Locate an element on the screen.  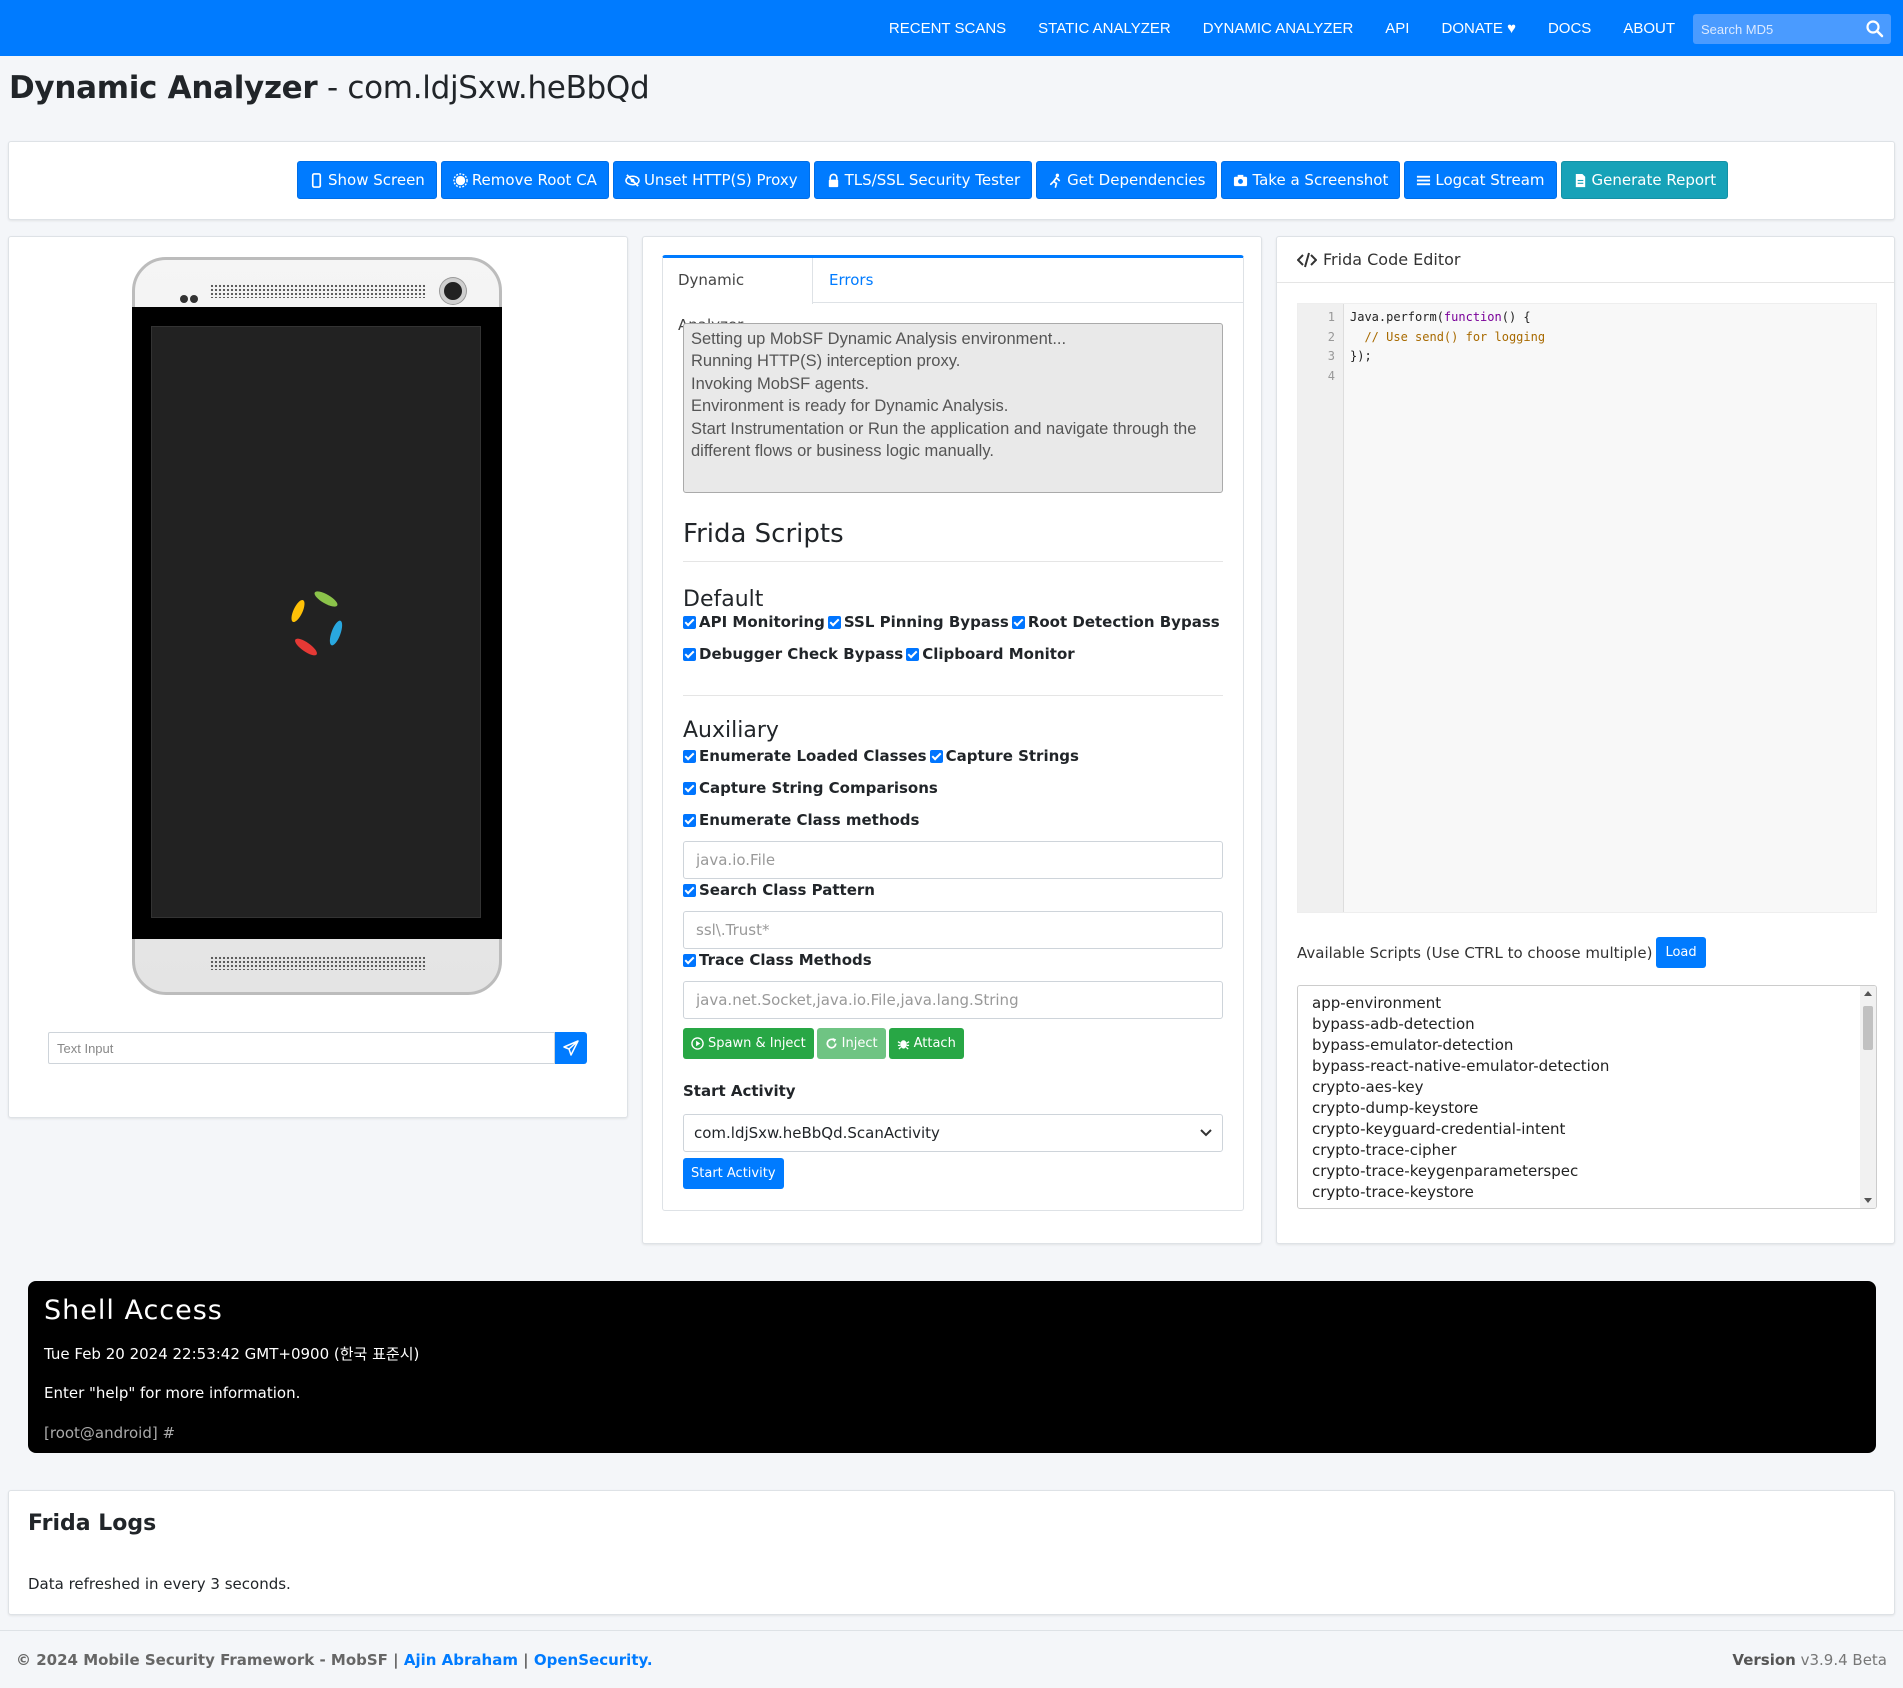
scroll-down-arrow-icon is located at coordinates (1868, 1200).